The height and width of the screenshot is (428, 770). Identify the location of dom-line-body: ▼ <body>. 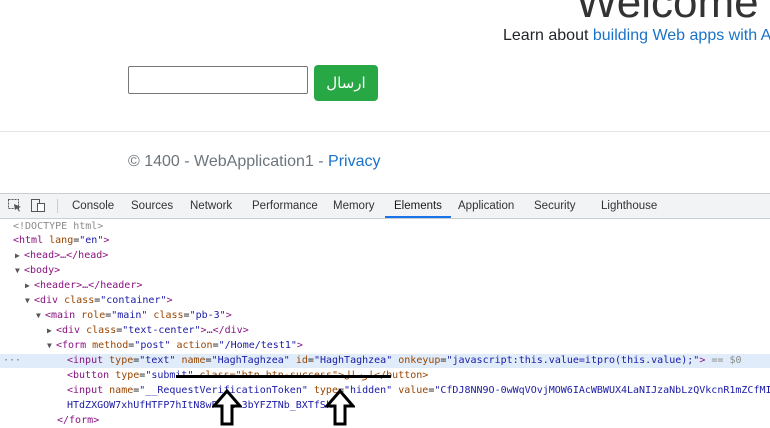
(385, 271).